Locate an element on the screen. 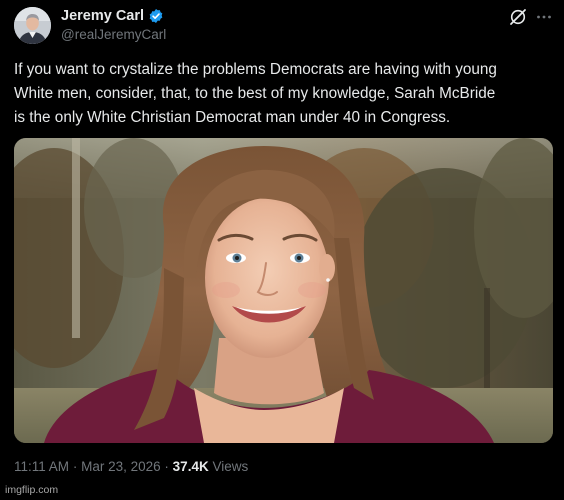 The image size is (564, 500). grok-icon is located at coordinates (518, 17).